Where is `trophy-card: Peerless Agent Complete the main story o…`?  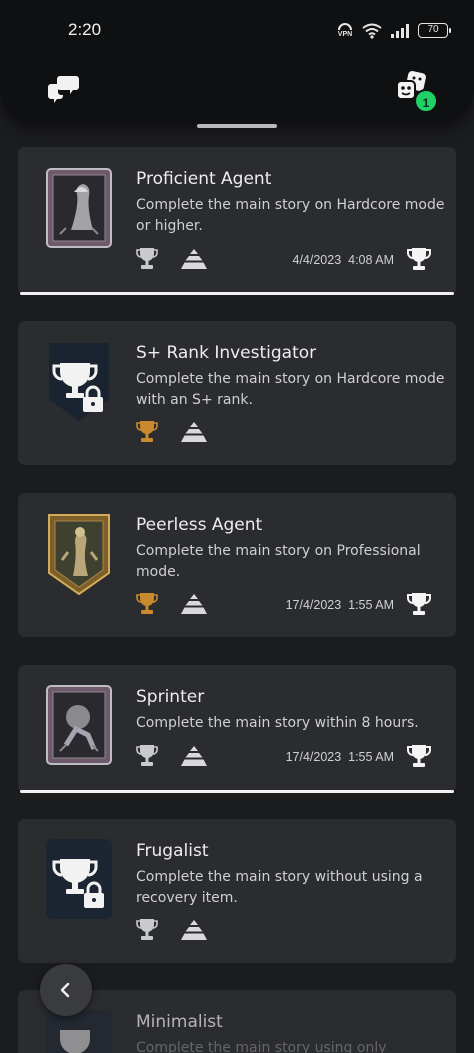
trophy-card: Peerless Agent Complete the main story o… is located at coordinates (237, 565).